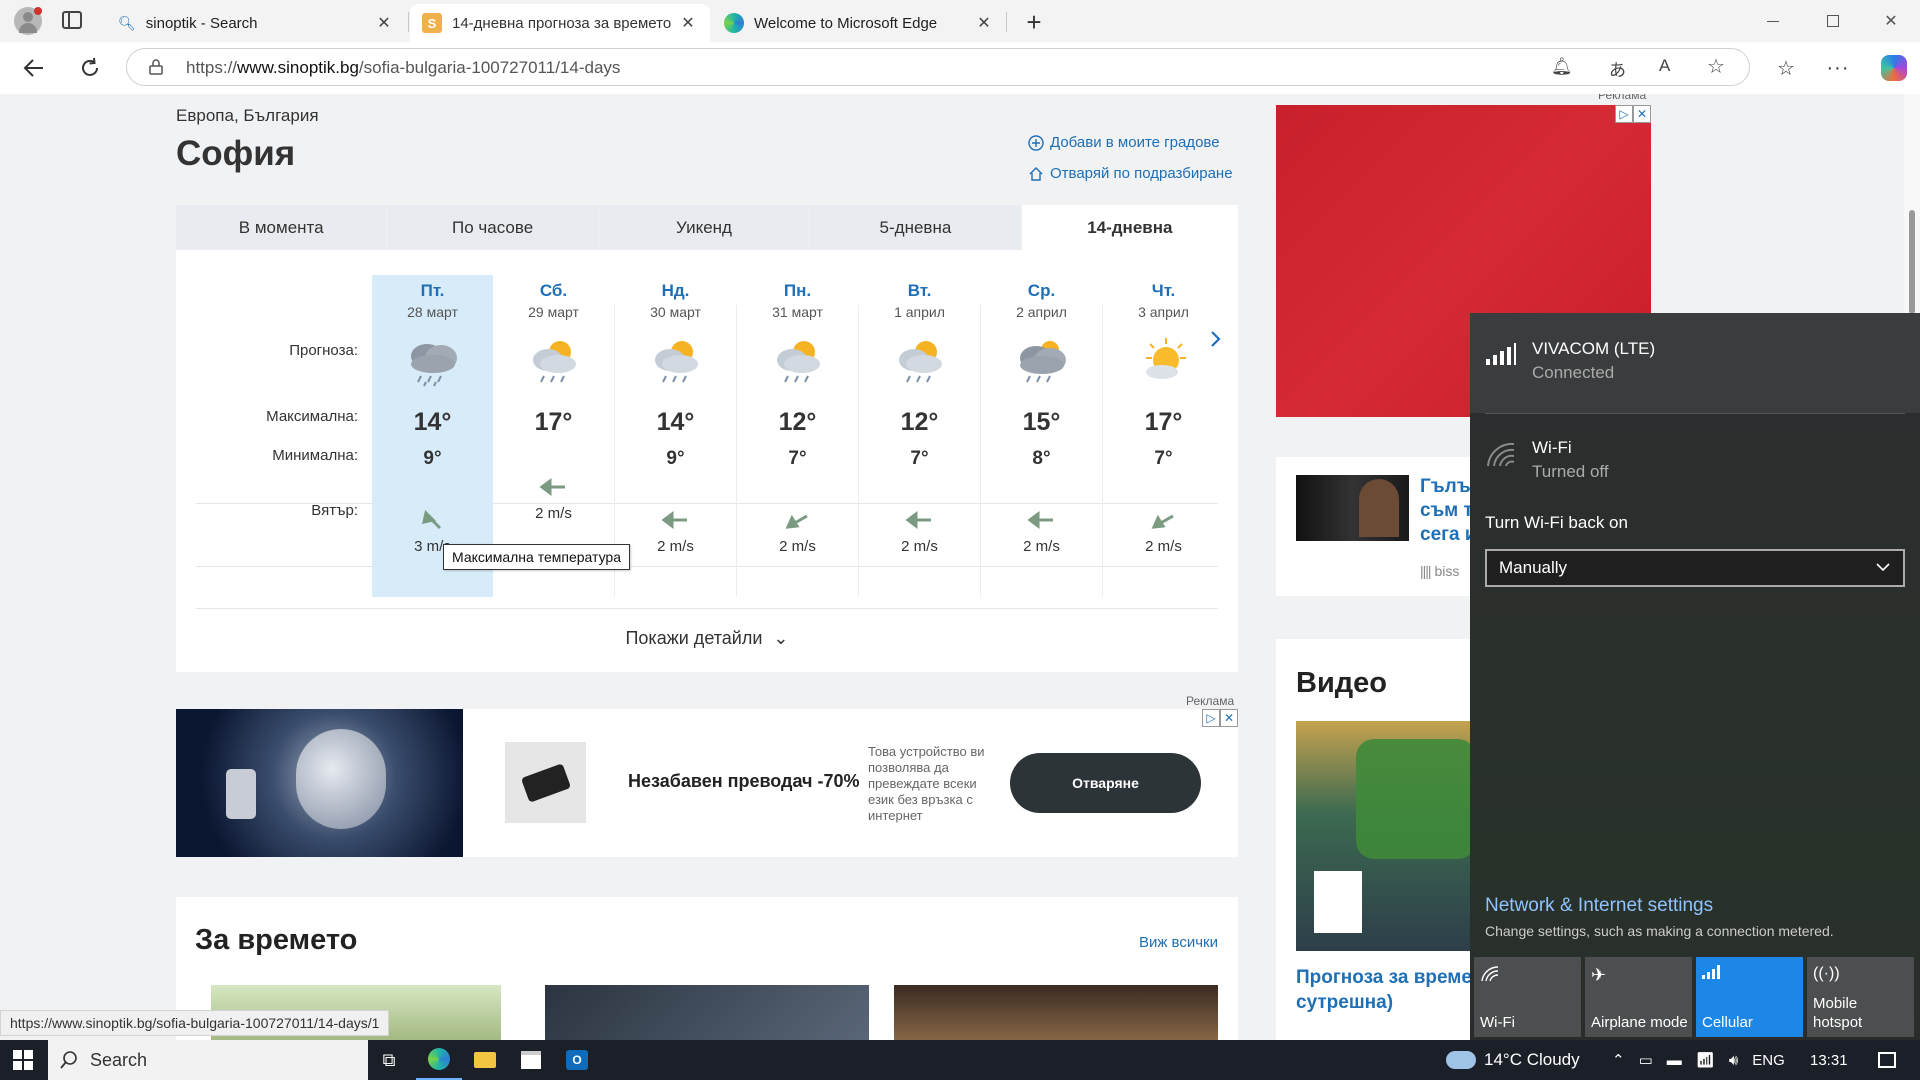 The width and height of the screenshot is (1920, 1080). Describe the element at coordinates (208, 1060) in the screenshot. I see `taskbar-search-box: Search` at that location.